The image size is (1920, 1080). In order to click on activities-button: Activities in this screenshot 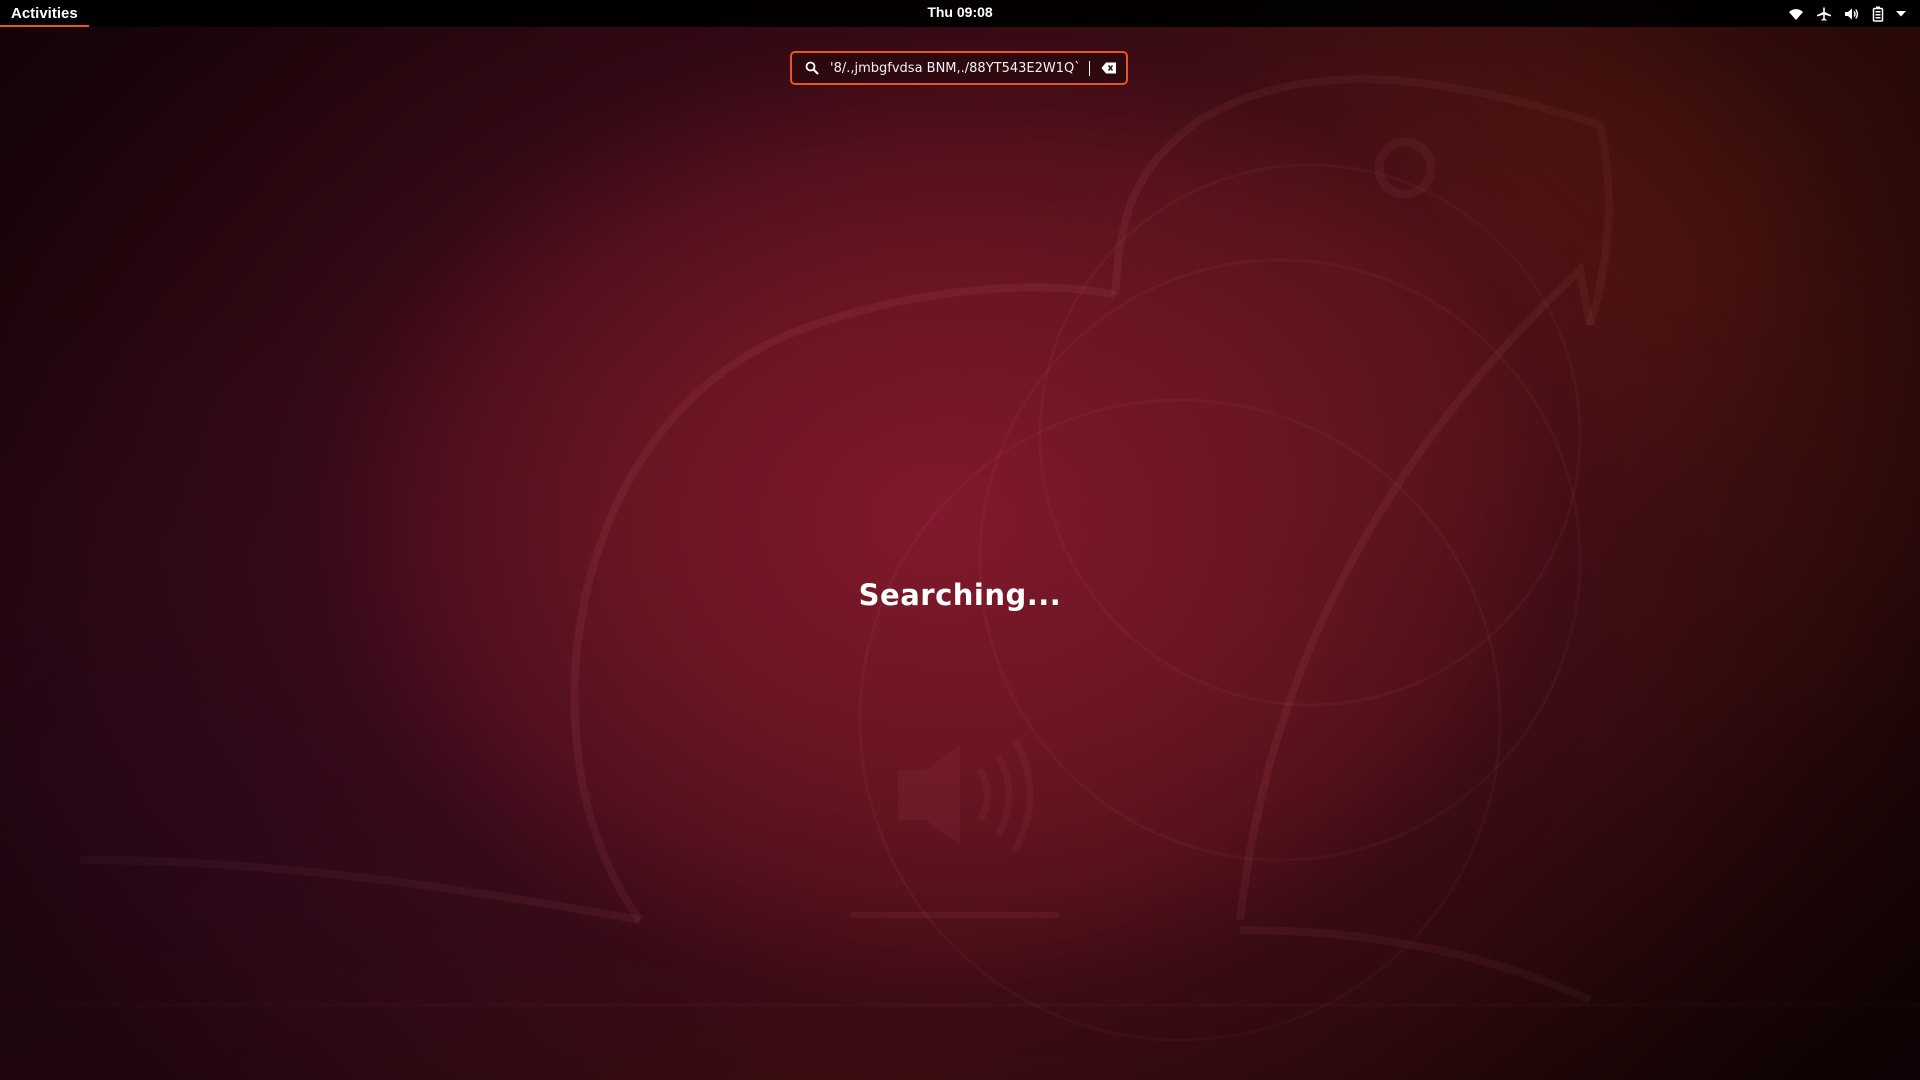, I will do `click(44, 13)`.